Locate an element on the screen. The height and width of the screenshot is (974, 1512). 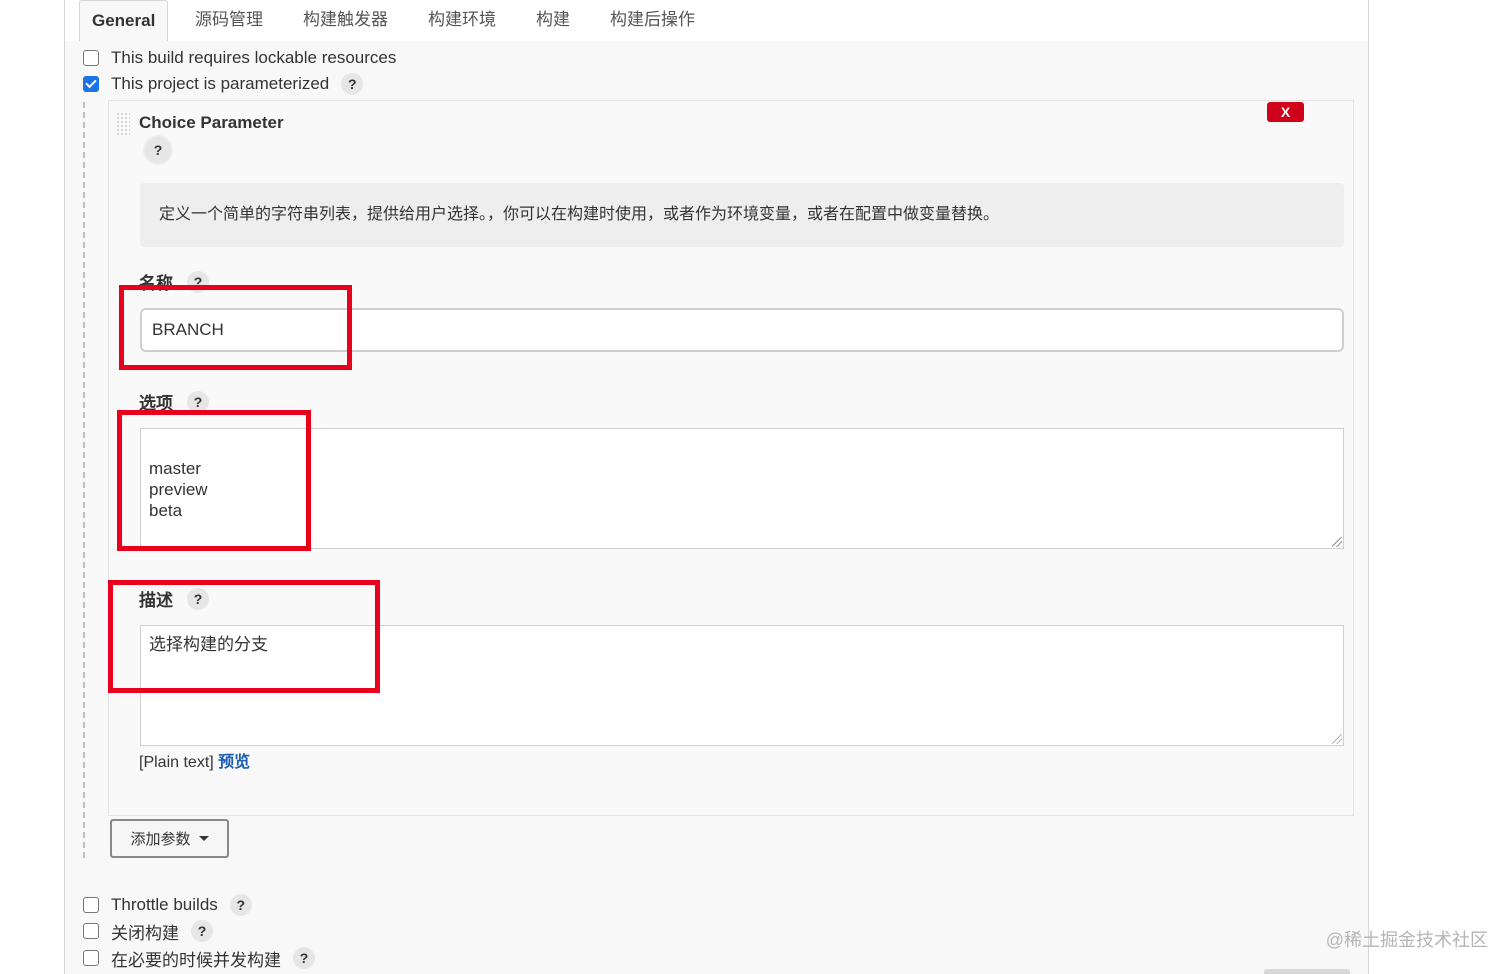
parameter-title: Choice Parameter is located at coordinates (211, 122).